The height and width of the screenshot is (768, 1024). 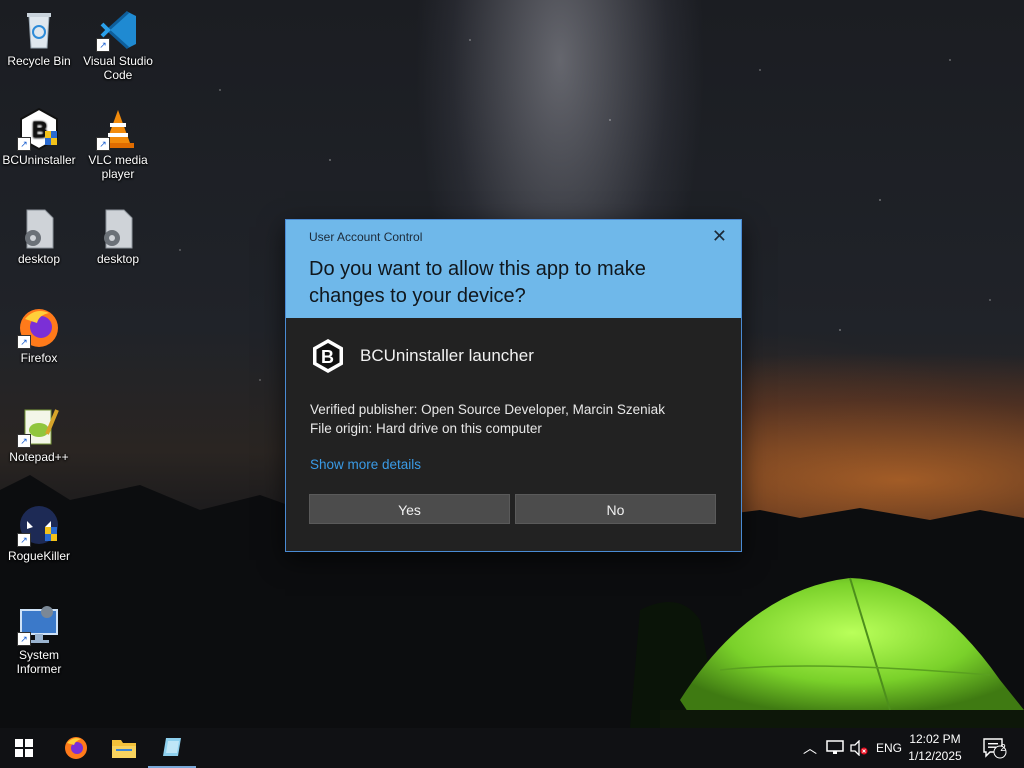 What do you see at coordinates (889, 748) in the screenshot?
I see `language-indicator: ENG` at bounding box center [889, 748].